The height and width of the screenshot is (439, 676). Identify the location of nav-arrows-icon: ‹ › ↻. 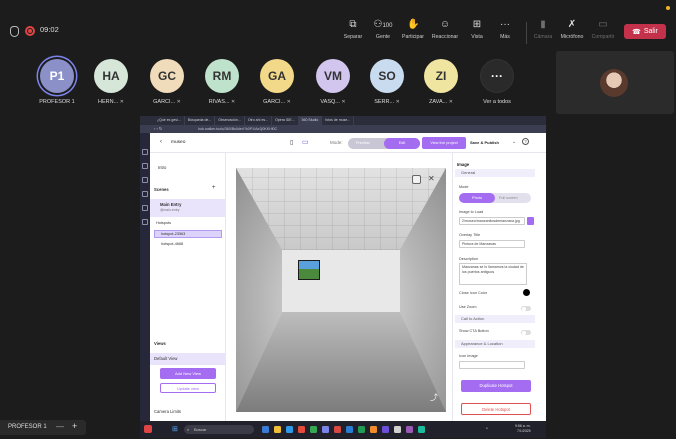
(158, 128).